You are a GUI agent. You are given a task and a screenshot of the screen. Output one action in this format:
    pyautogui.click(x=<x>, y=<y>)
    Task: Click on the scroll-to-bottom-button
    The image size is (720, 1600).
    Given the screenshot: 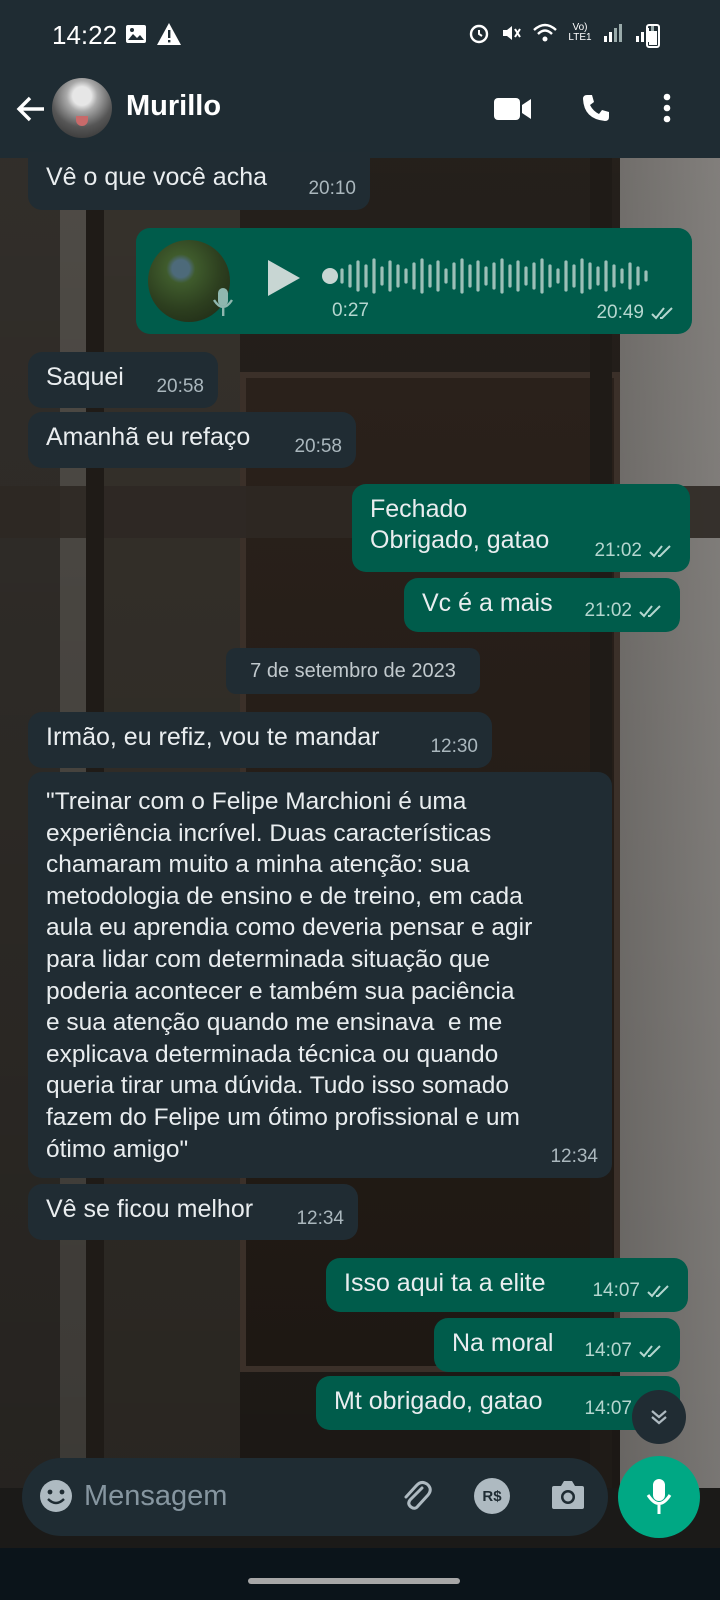 What is the action you would take?
    pyautogui.click(x=659, y=1417)
    